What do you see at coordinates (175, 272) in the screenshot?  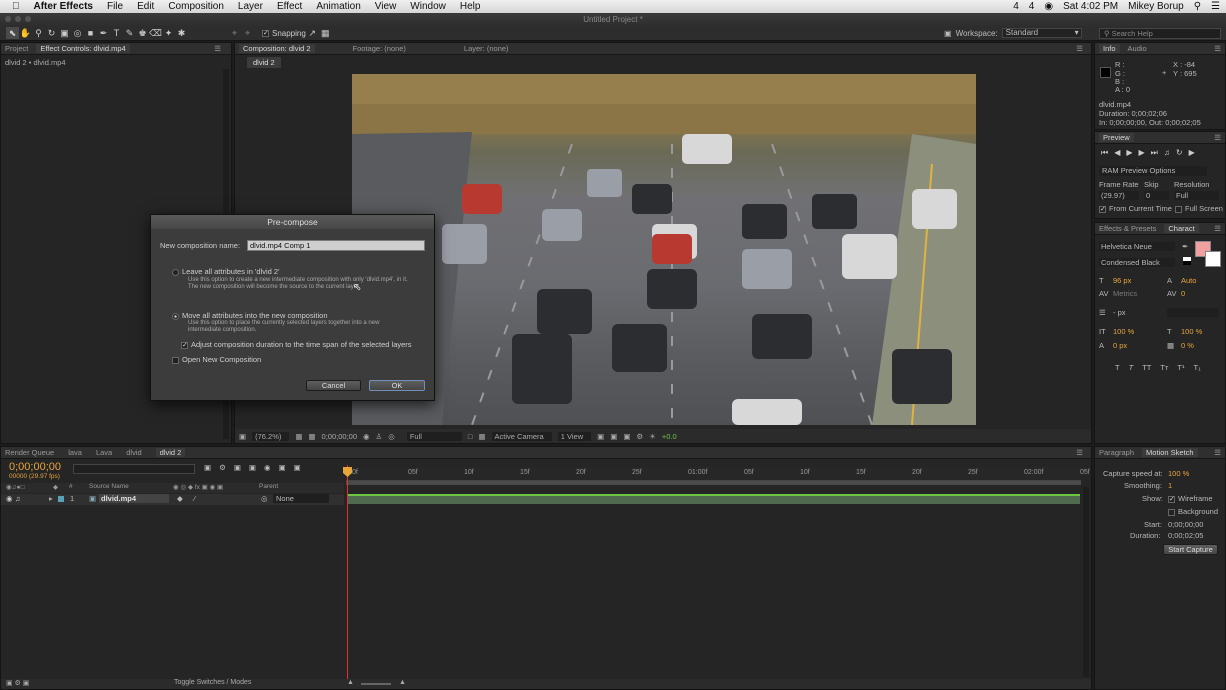 I see `radio-leave-attributes` at bounding box center [175, 272].